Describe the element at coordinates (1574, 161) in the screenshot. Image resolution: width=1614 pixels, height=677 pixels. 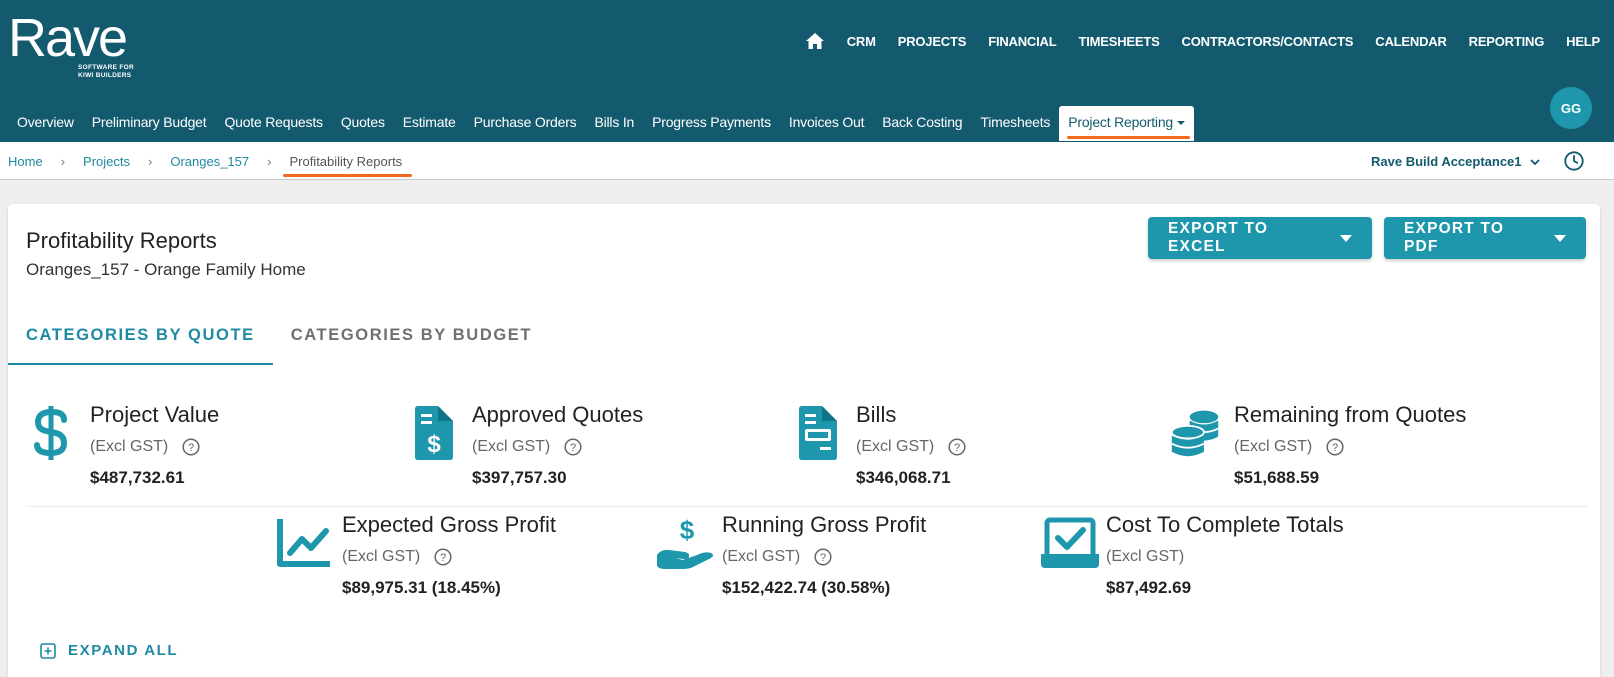
I see `clock-icon` at that location.